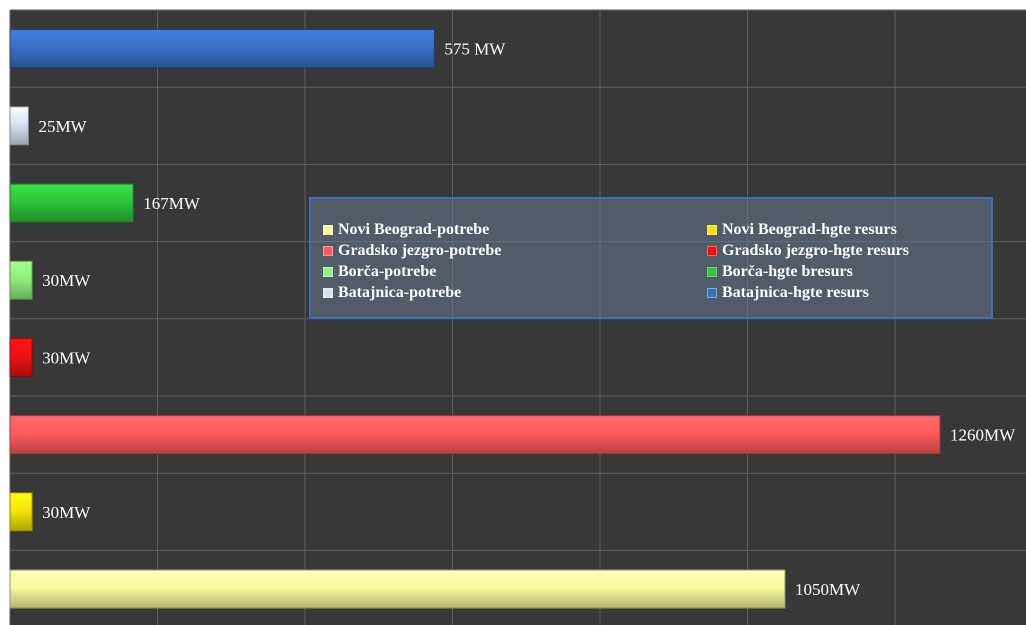 The width and height of the screenshot is (1026, 625). Describe the element at coordinates (815, 250) in the screenshot. I see `legend-label: Gradsko jezgro-hgte resurs` at that location.